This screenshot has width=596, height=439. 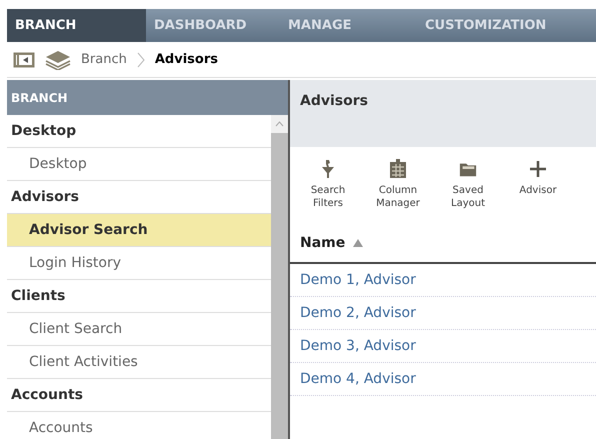 I want to click on sidebar-item: Advisor Search, so click(x=139, y=230).